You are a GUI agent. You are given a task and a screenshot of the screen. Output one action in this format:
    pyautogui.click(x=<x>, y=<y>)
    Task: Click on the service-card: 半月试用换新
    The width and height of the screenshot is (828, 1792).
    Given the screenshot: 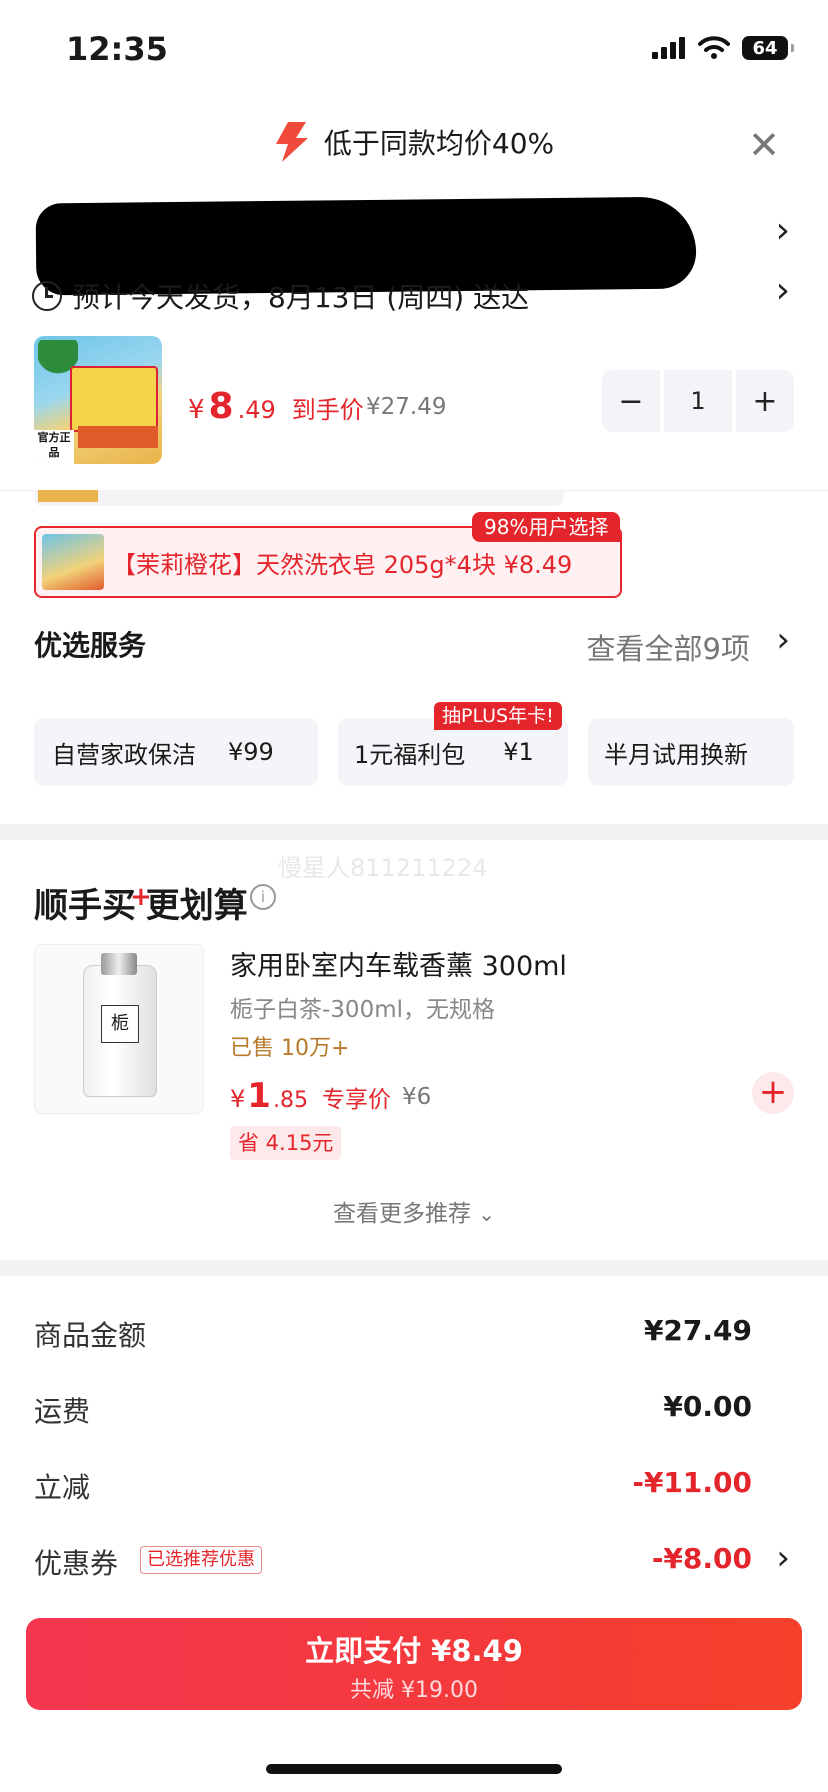 What is the action you would take?
    pyautogui.click(x=691, y=752)
    